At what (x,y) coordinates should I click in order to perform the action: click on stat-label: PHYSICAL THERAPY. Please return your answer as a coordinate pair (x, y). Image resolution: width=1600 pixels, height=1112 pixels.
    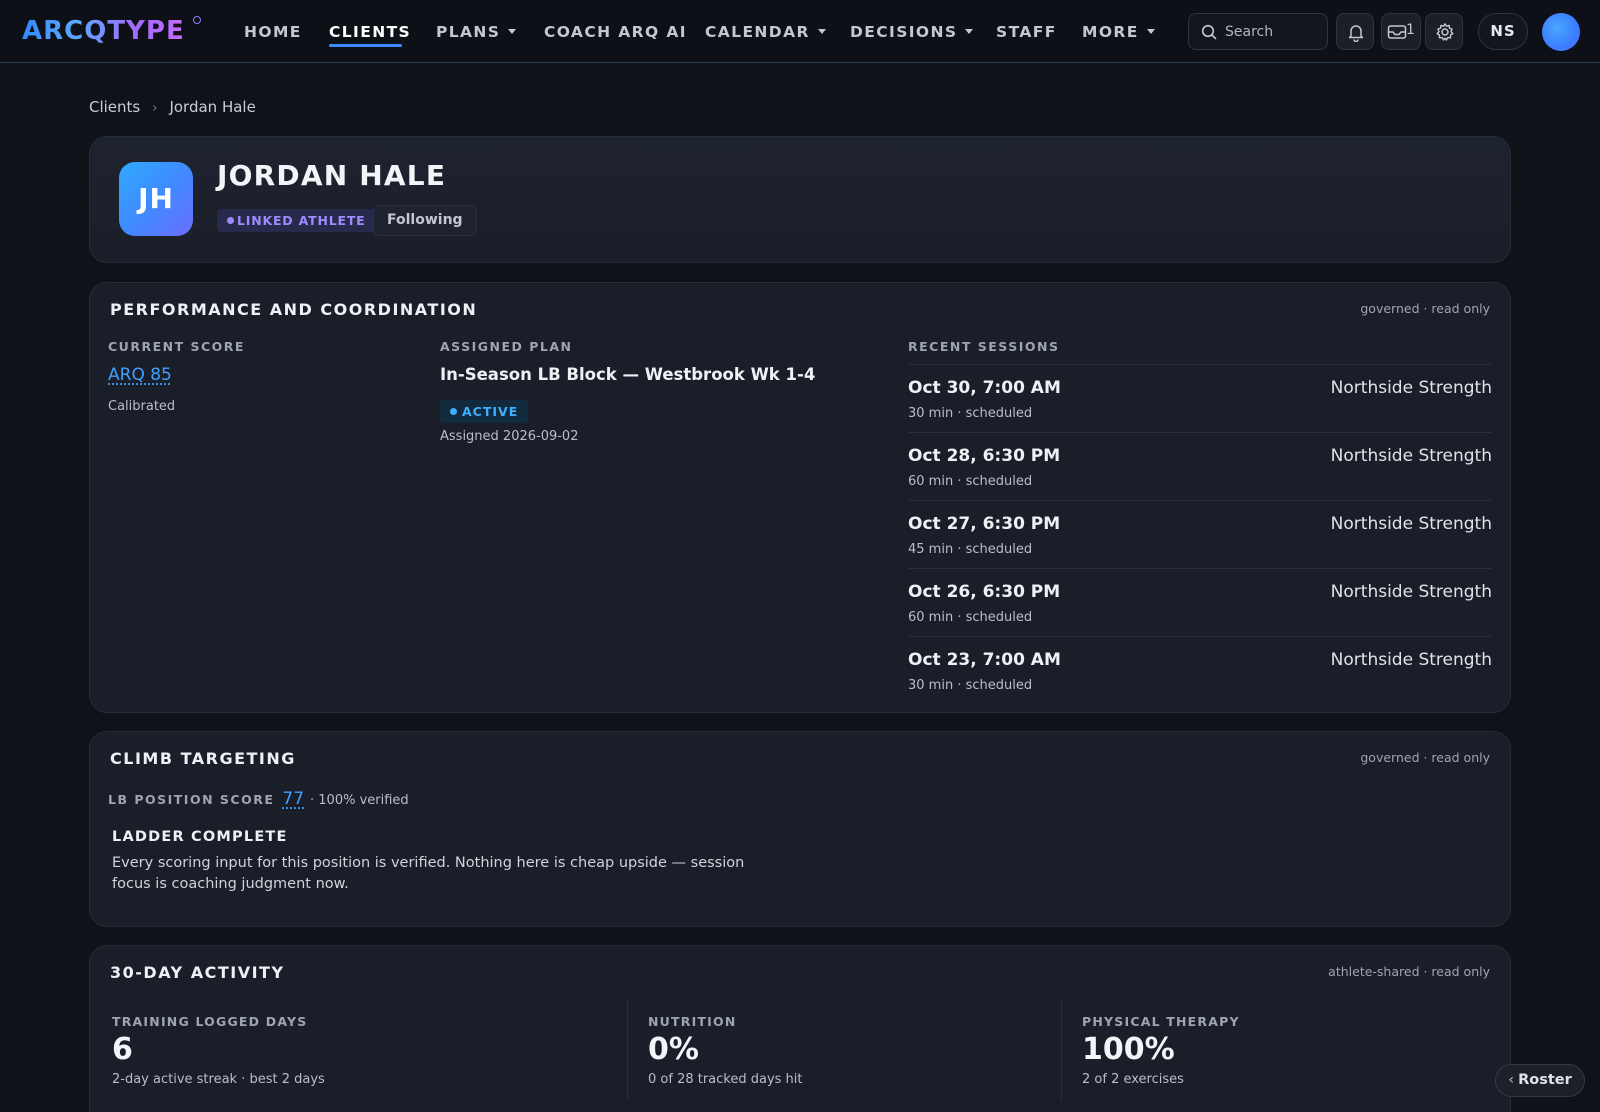
    Looking at the image, I should click on (1161, 1021).